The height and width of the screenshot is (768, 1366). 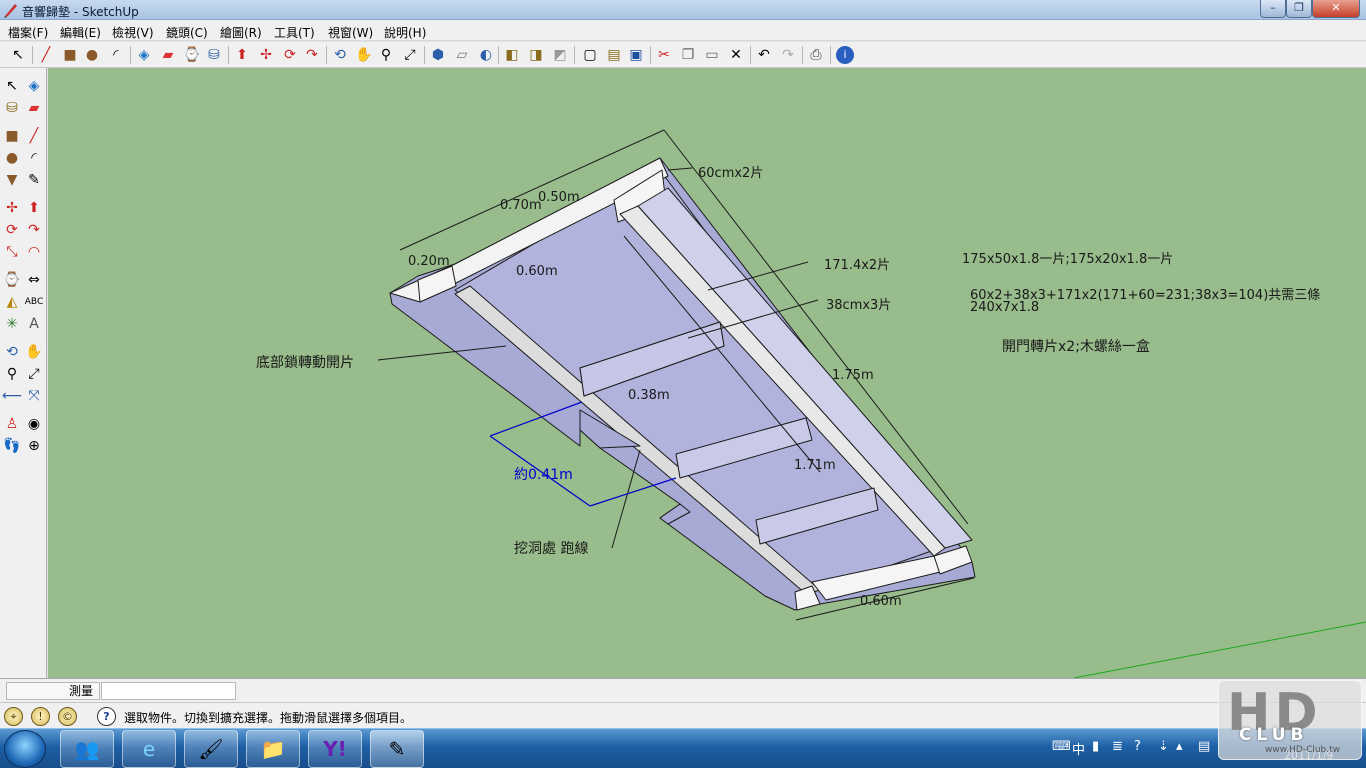 What do you see at coordinates (614, 55) in the screenshot?
I see `open-icon: ▤` at bounding box center [614, 55].